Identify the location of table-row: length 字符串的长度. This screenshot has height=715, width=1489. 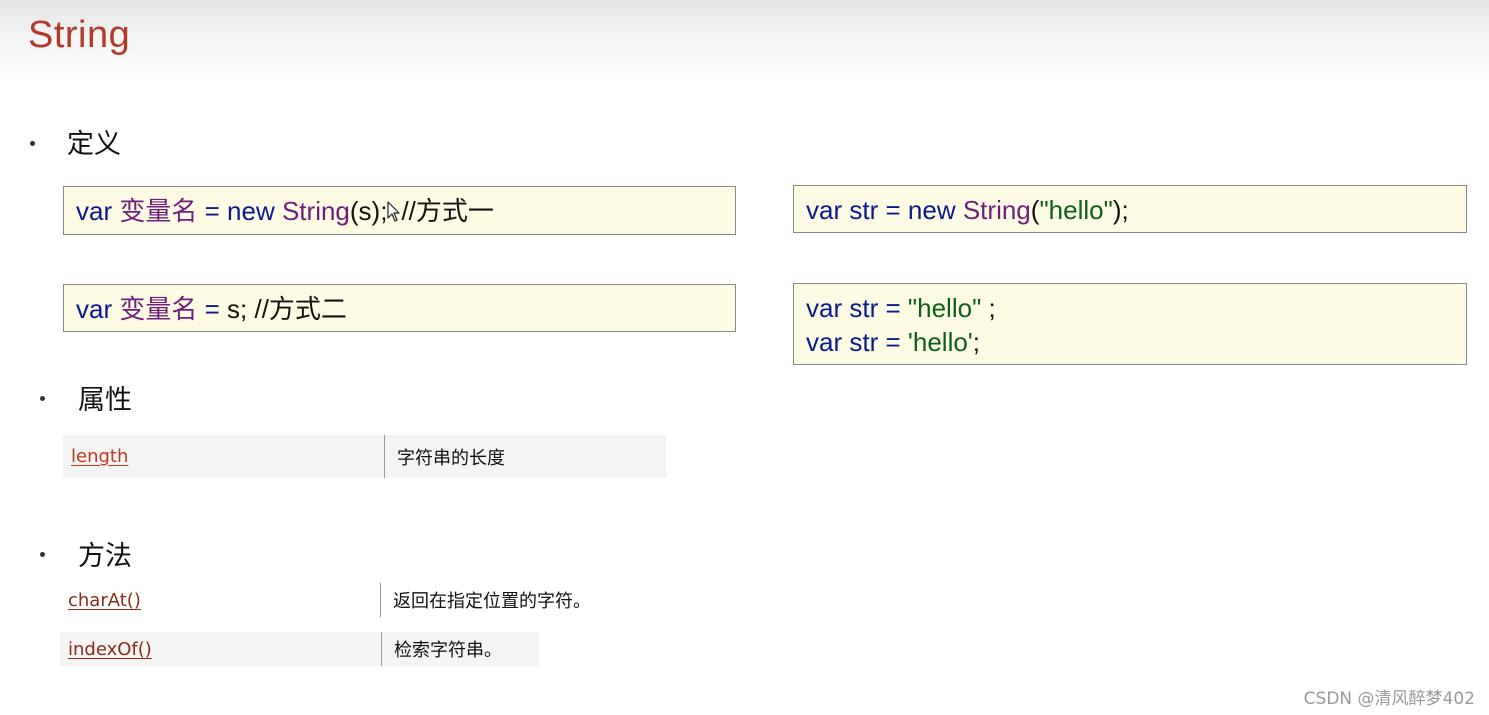
(364, 456).